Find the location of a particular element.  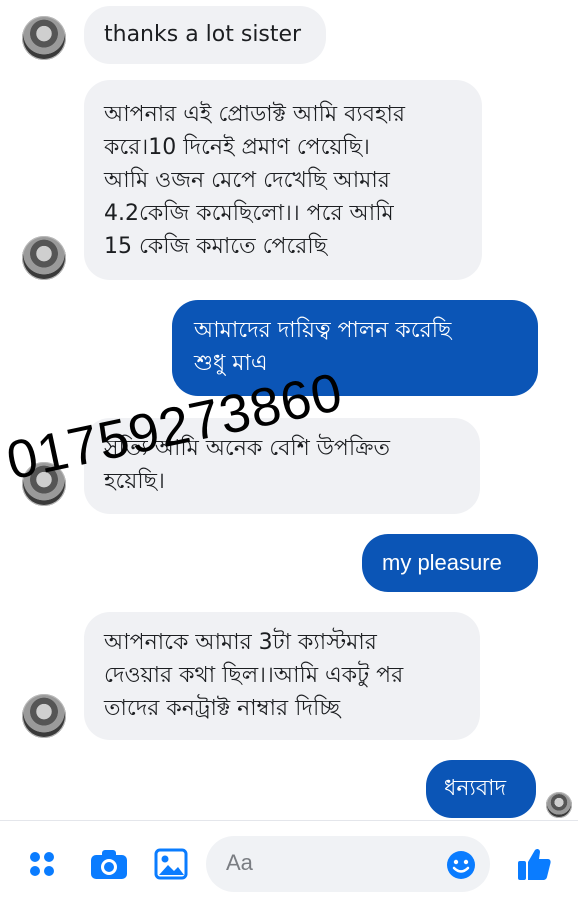

read-receipt-avatar is located at coordinates (559, 805).